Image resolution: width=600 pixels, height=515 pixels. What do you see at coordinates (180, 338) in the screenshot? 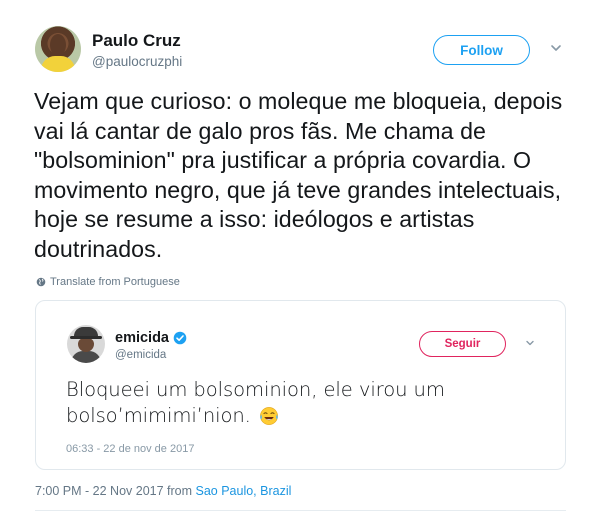
I see `verified-badge-icon` at bounding box center [180, 338].